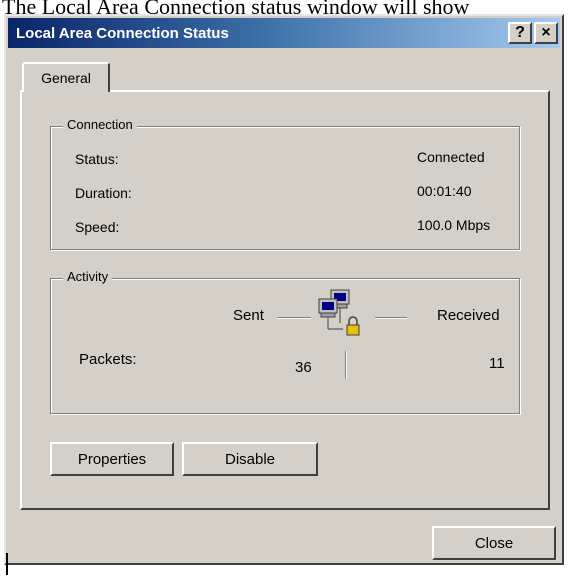 This screenshot has width=568, height=577. I want to click on close-icon: ×, so click(546, 32).